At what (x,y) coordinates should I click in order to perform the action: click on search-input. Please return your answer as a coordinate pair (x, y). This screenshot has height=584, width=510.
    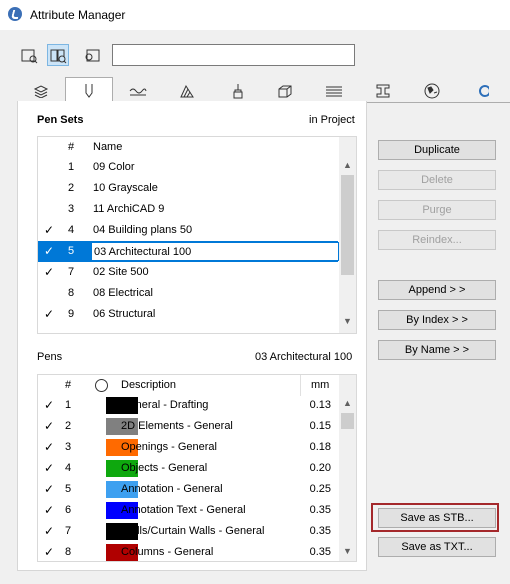
    Looking at the image, I should click on (233, 55).